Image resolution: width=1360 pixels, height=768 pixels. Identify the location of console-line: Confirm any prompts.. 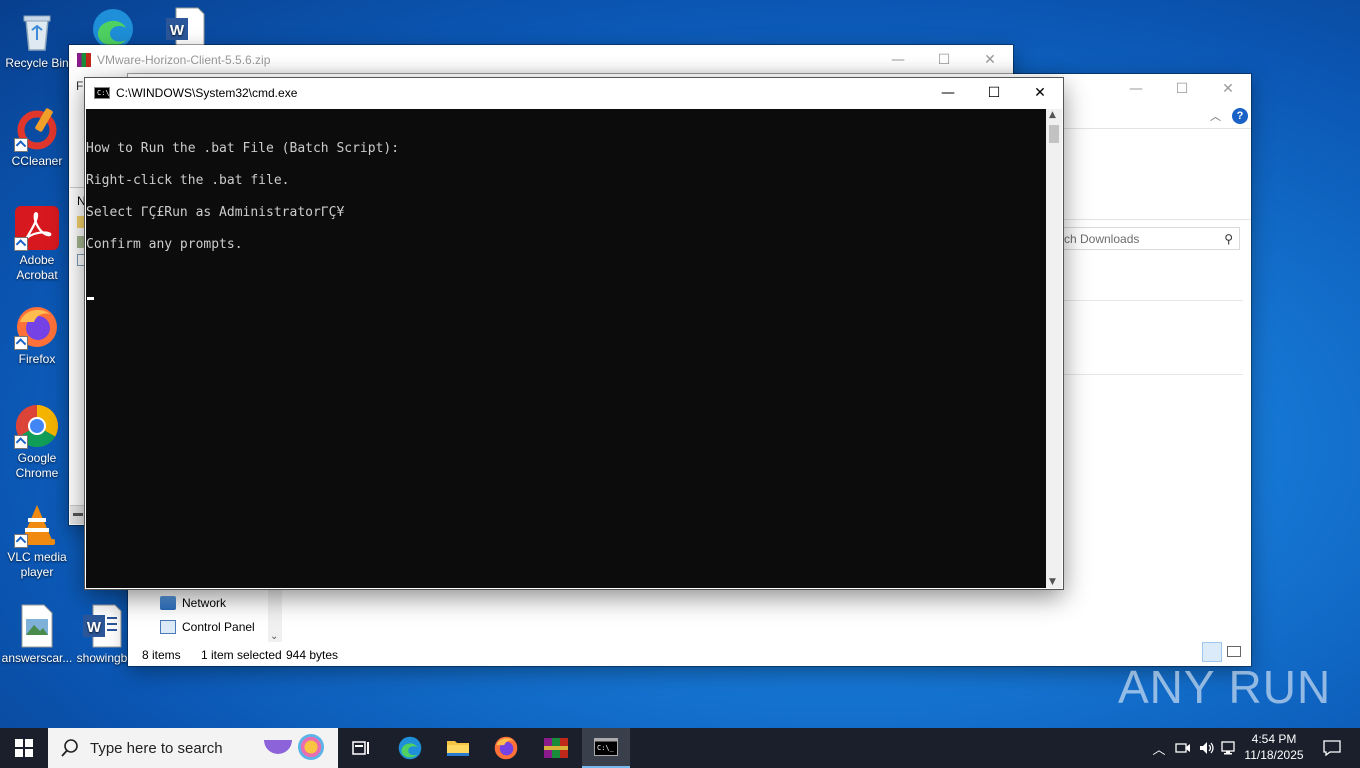
(164, 244).